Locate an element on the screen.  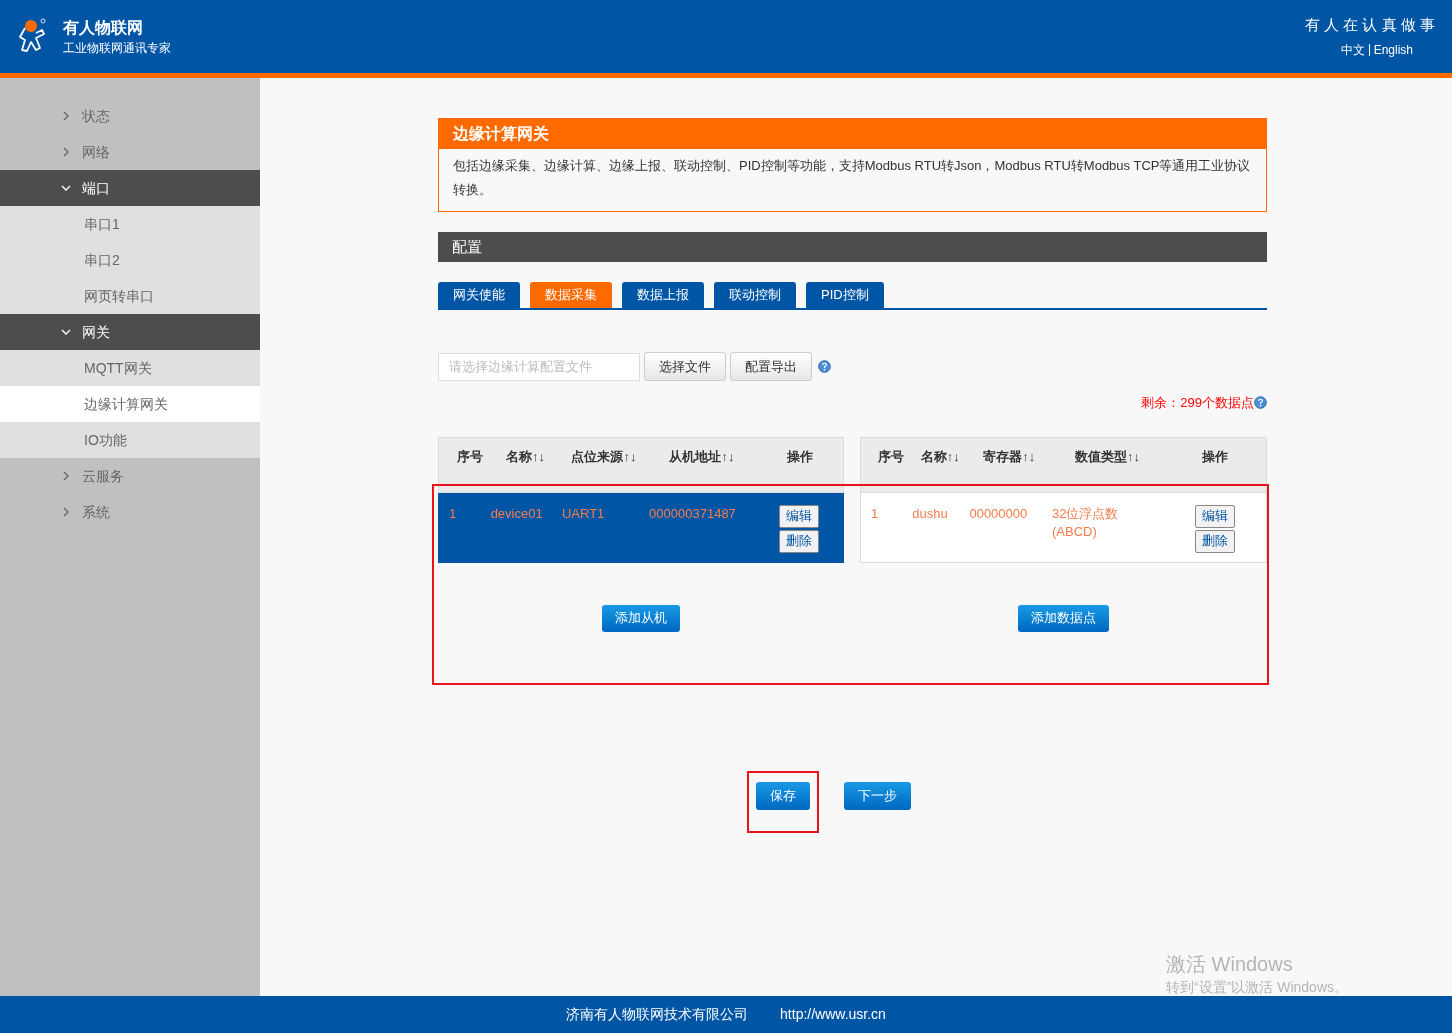
sidebar-group-label: 状态 is located at coordinates (96, 116).